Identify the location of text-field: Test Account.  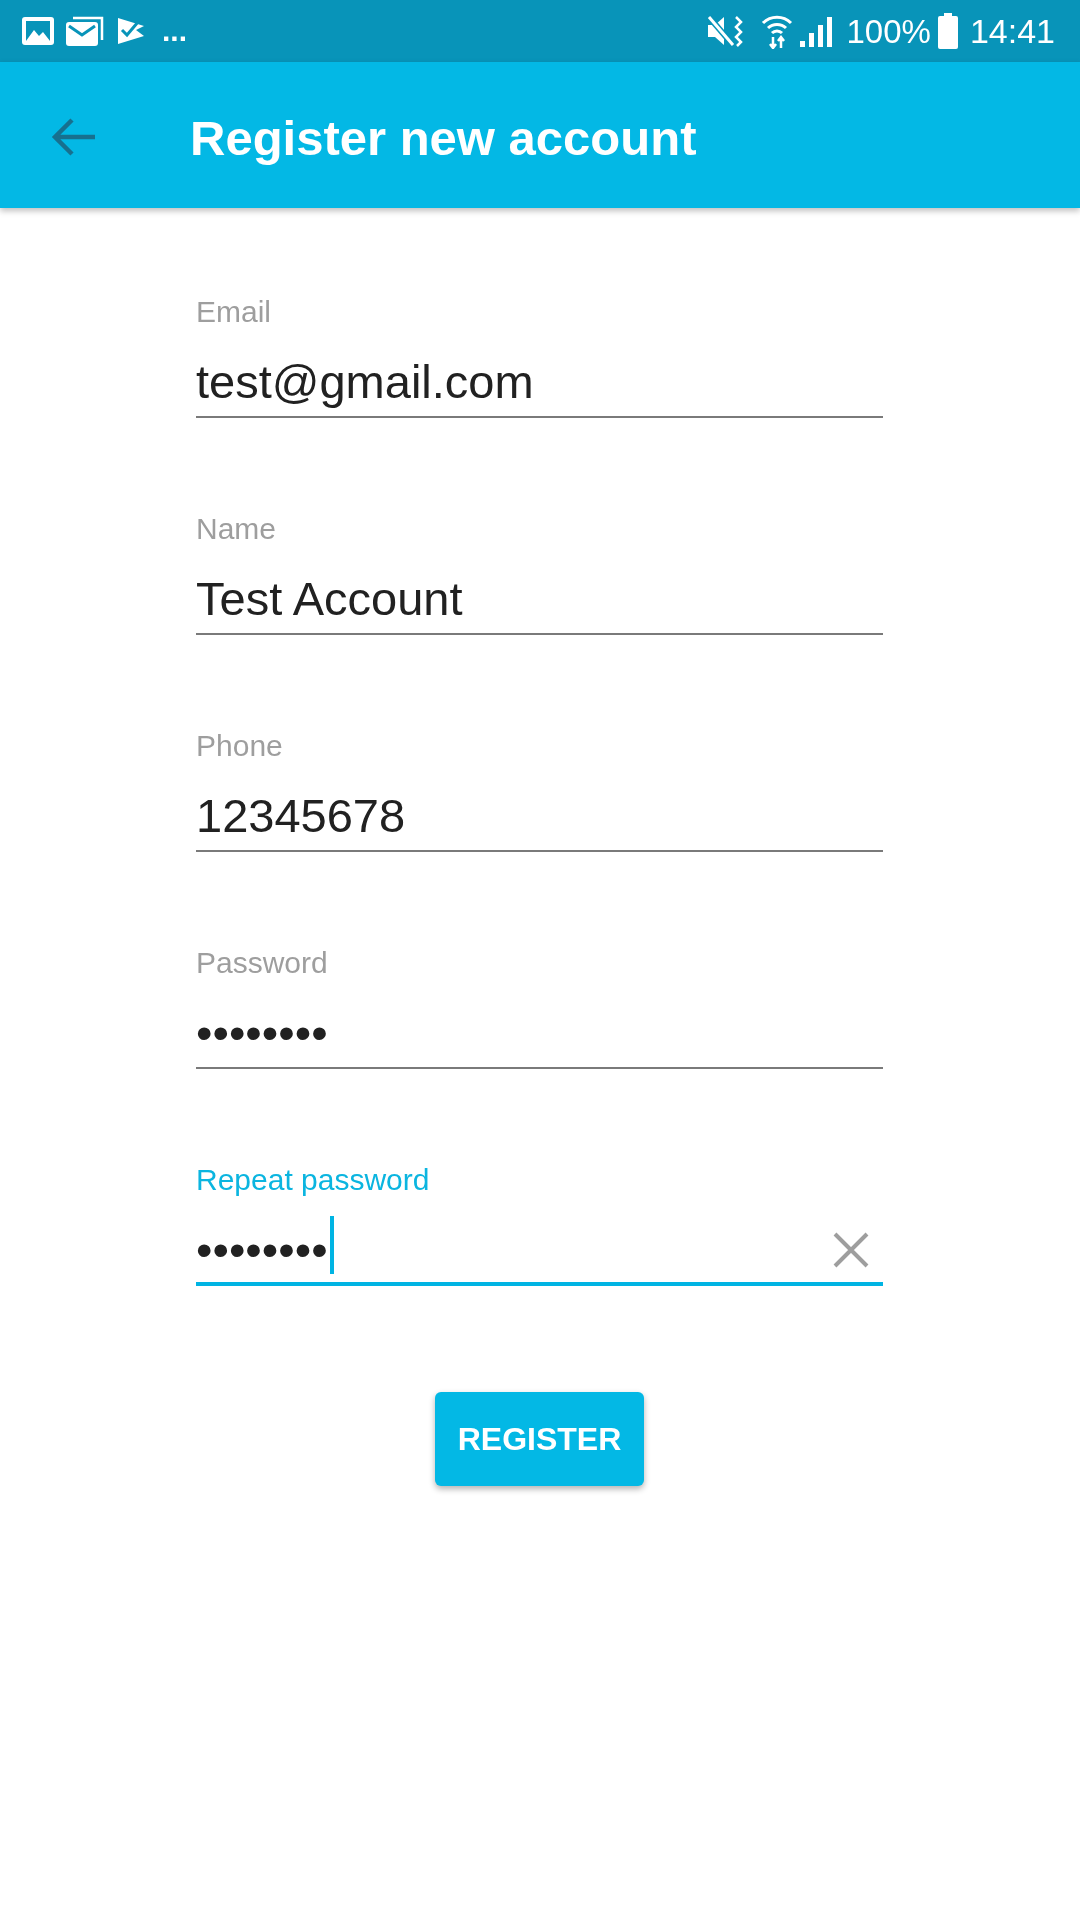
(539, 603).